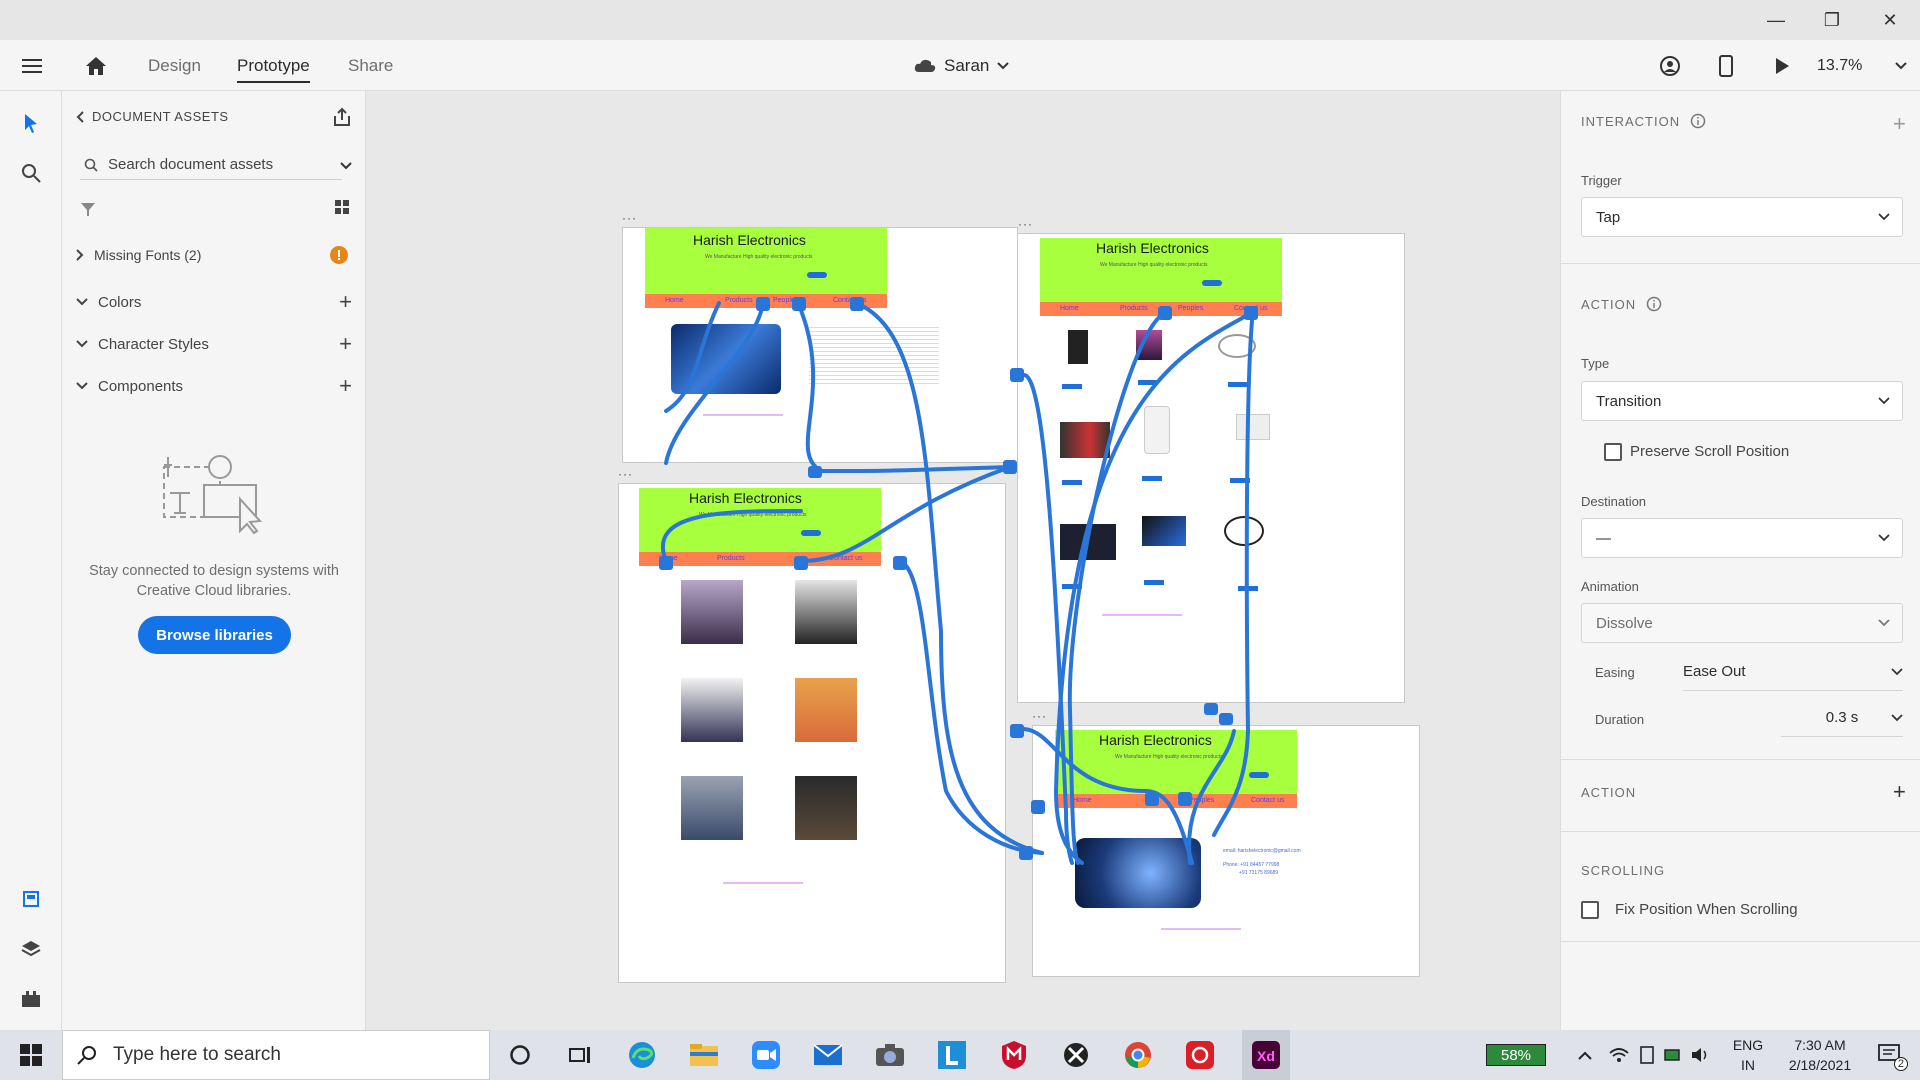 This screenshot has height=1080, width=1920. I want to click on grid-view-icon, so click(342, 209).